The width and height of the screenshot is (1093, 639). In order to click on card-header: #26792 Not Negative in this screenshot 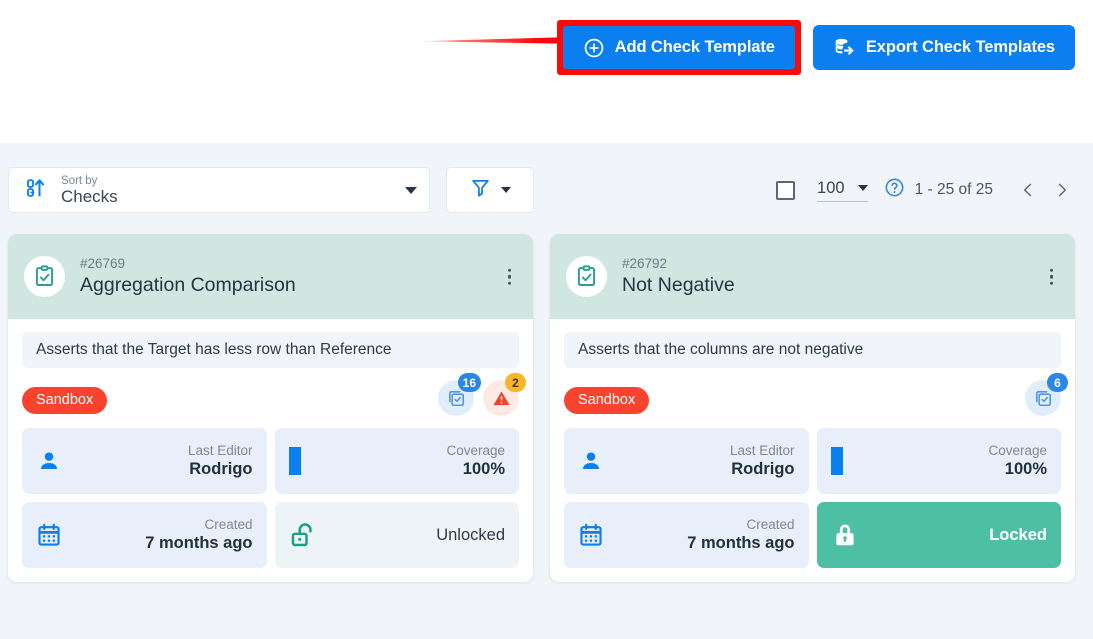, I will do `click(812, 276)`.